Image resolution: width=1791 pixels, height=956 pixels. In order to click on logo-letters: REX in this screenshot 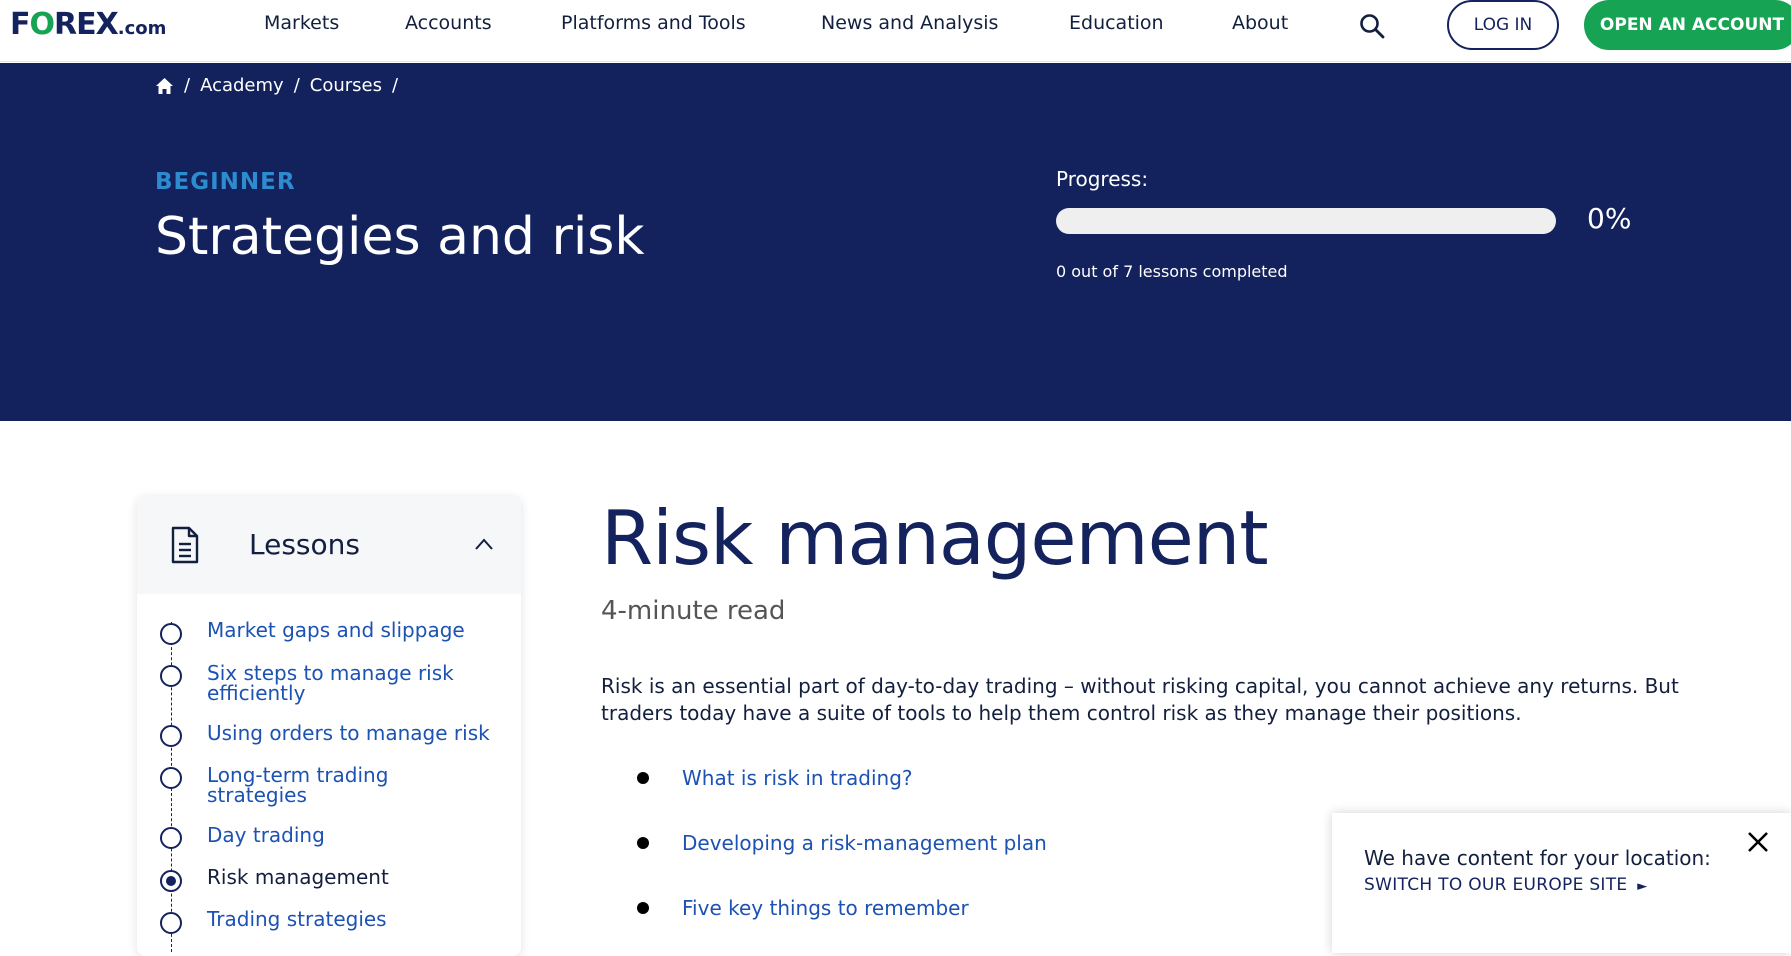, I will do `click(86, 24)`.